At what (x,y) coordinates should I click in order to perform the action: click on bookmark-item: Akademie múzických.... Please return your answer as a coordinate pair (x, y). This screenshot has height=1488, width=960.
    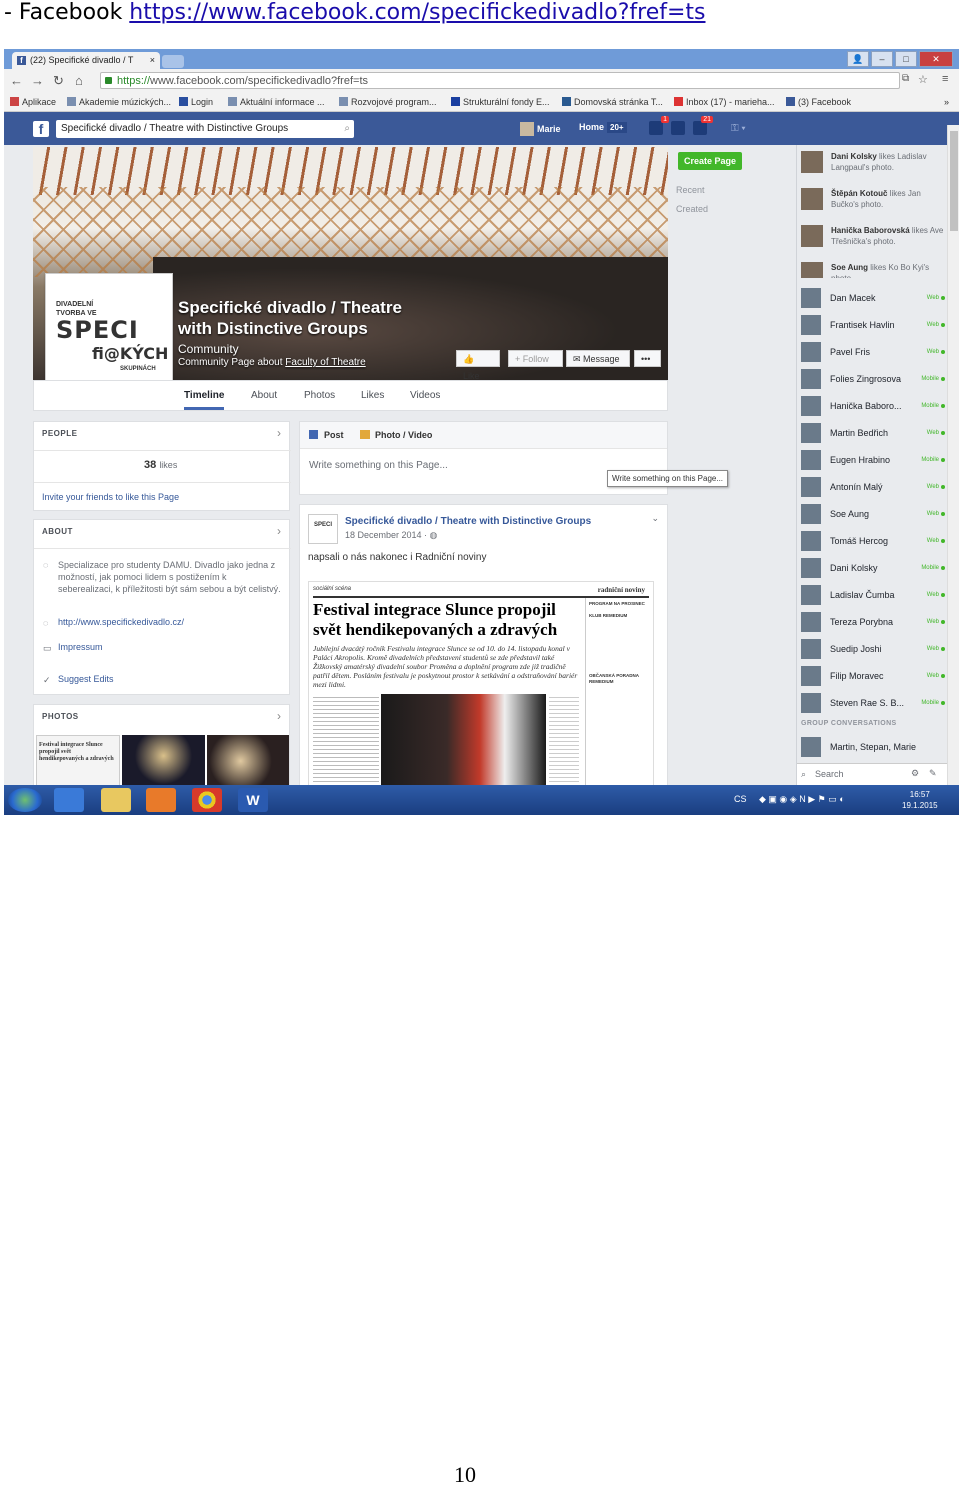
    Looking at the image, I should click on (119, 102).